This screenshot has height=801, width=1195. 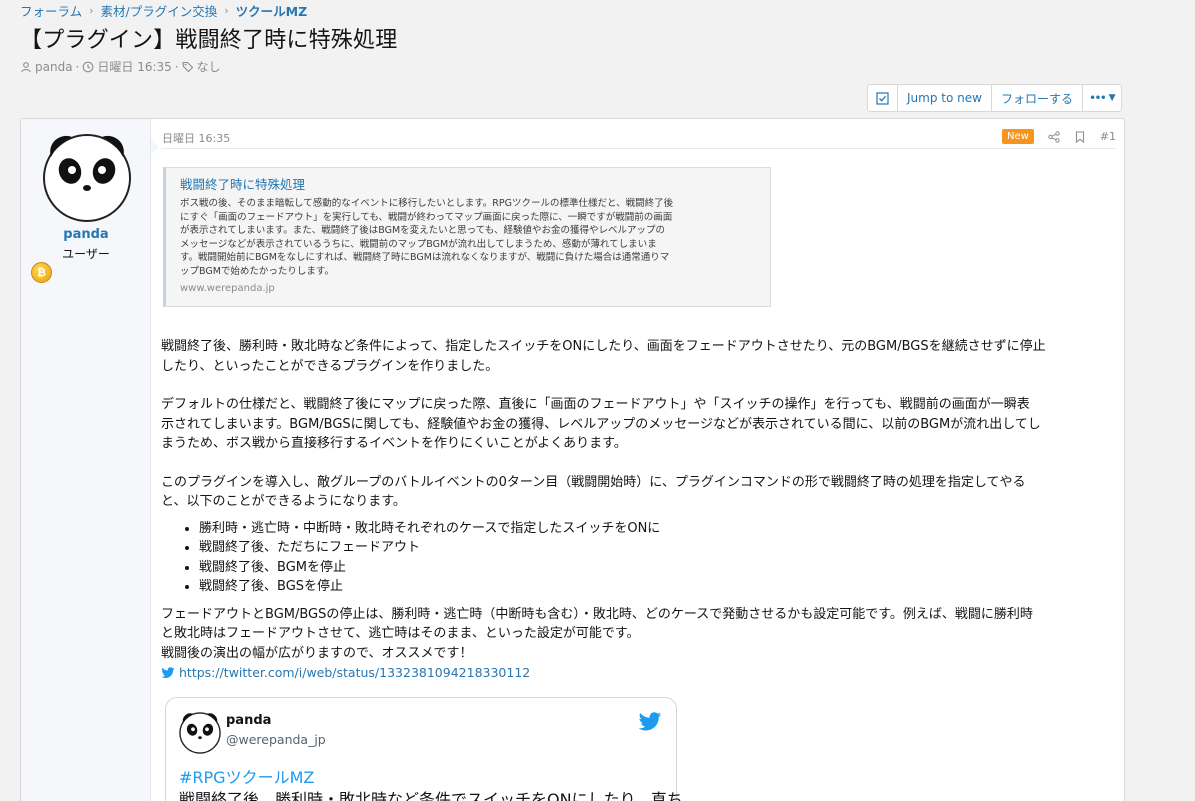 What do you see at coordinates (945, 98) in the screenshot?
I see `jump-to-new-button: Jump to new` at bounding box center [945, 98].